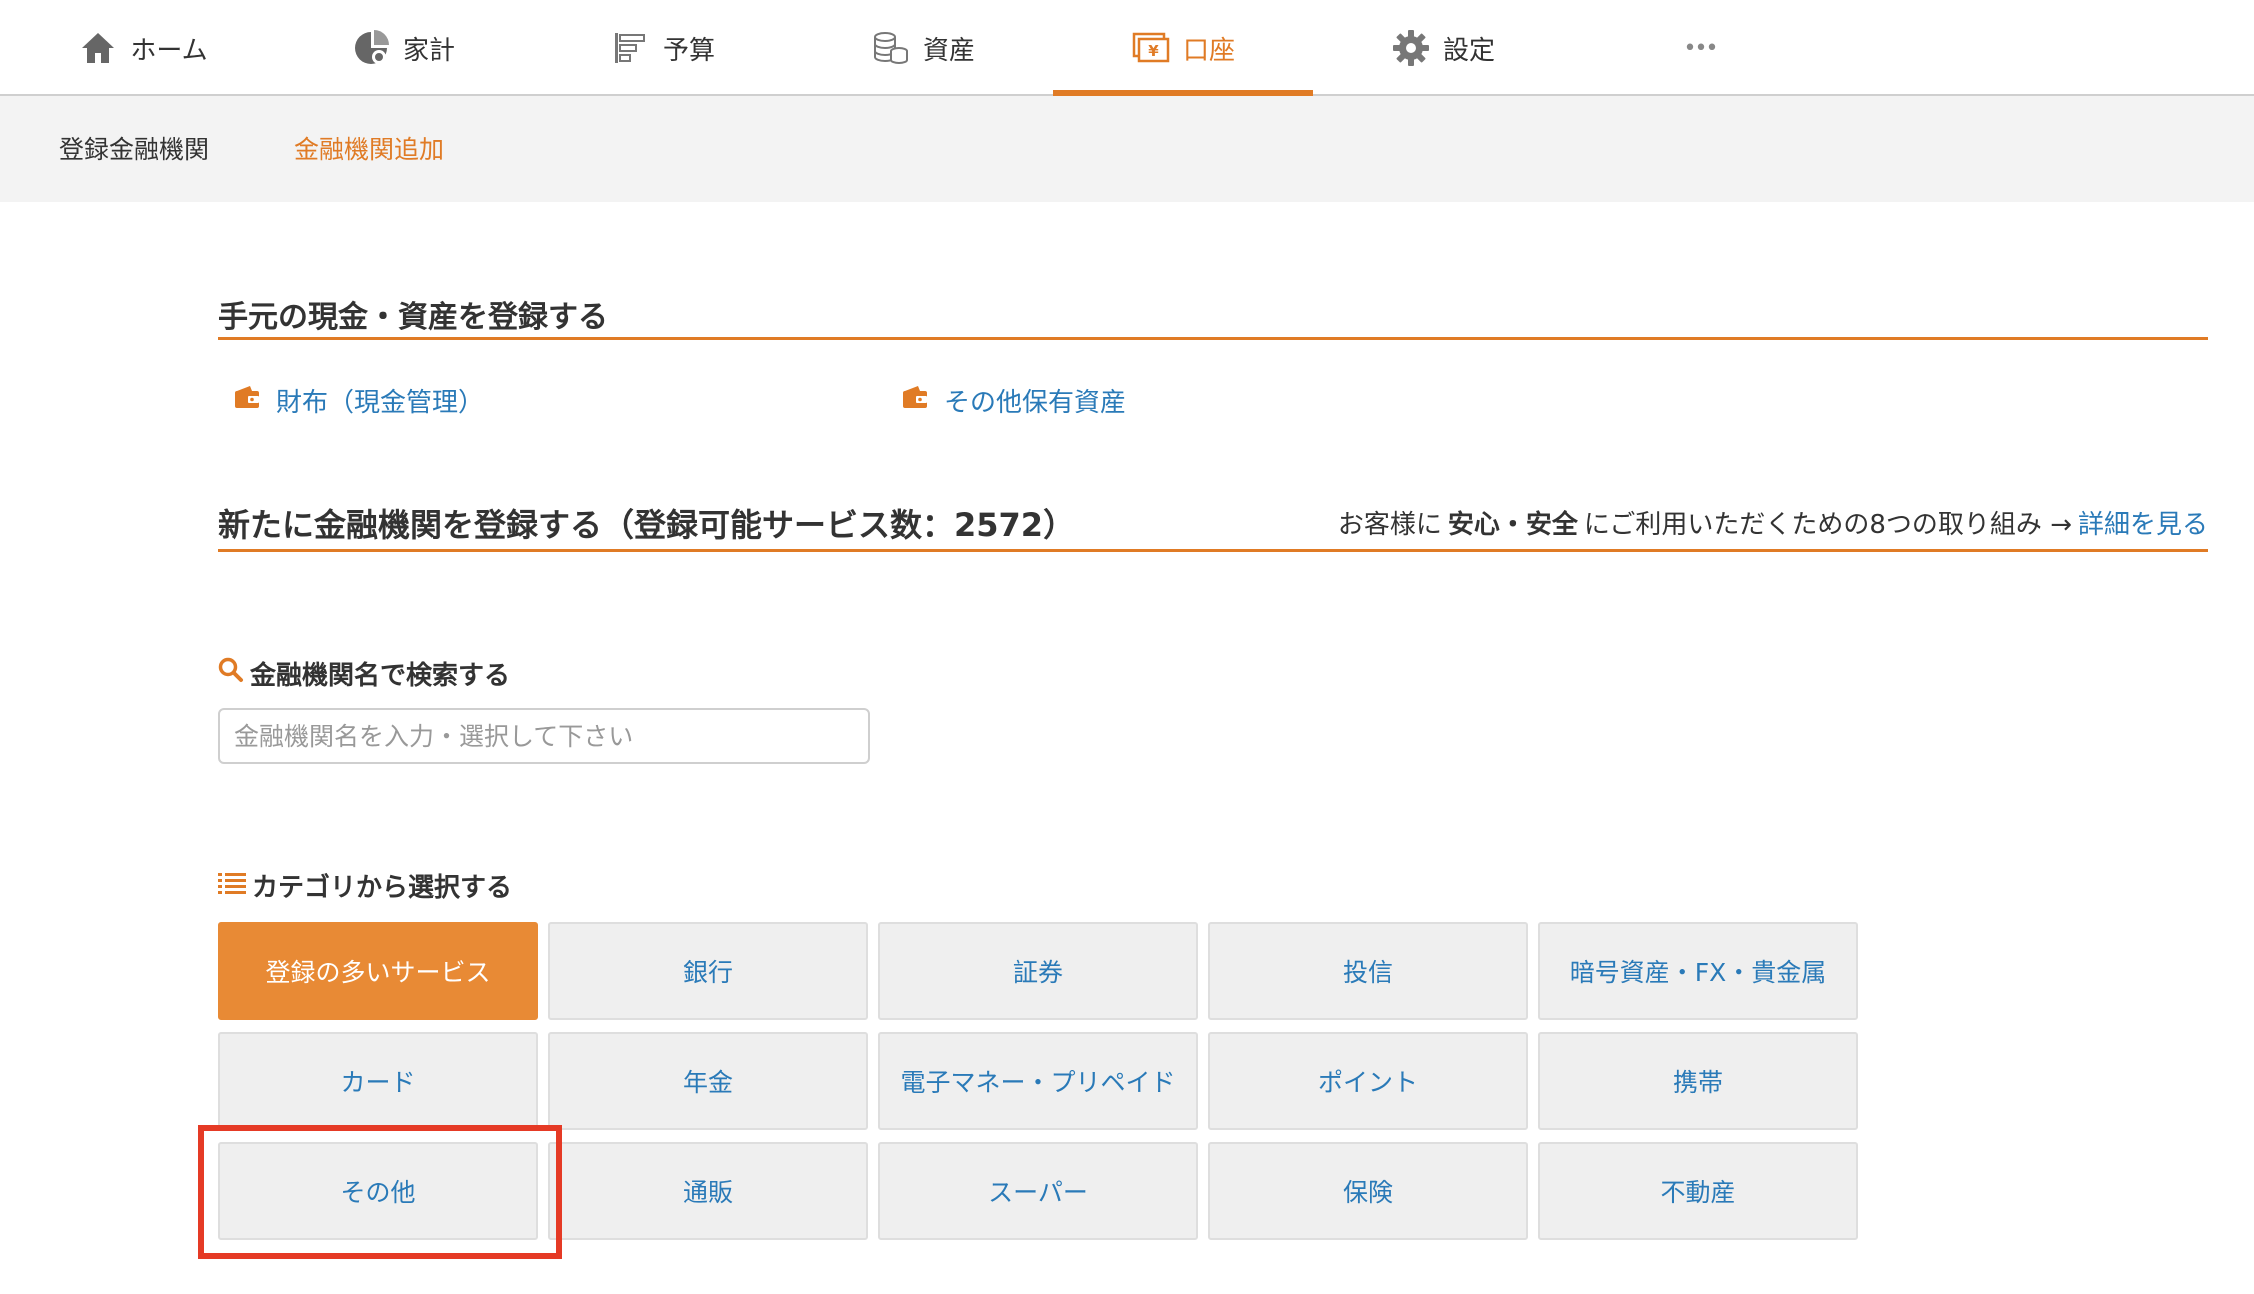 This screenshot has height=1294, width=2254. I want to click on nav-settings: 設定, so click(1443, 48).